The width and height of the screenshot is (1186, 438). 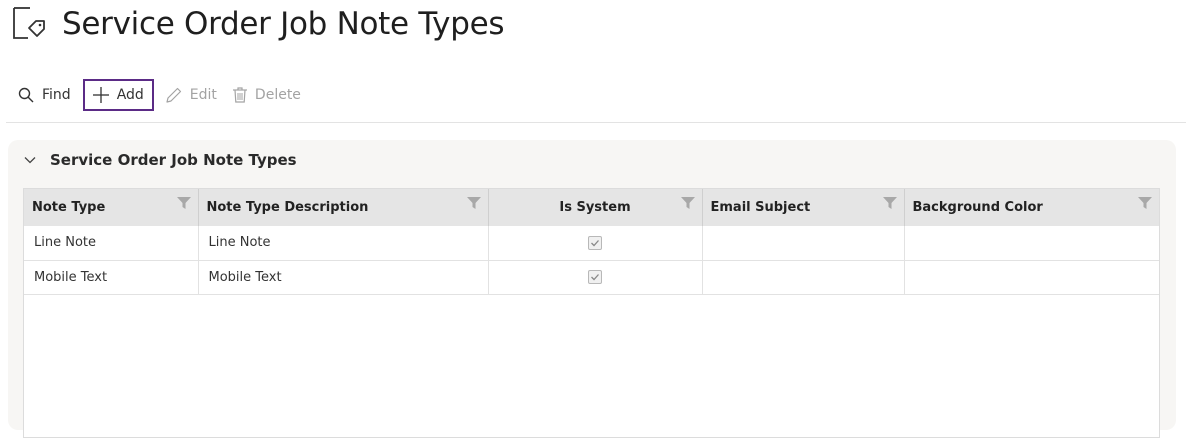 I want to click on cell-description: Line Note, so click(x=343, y=243).